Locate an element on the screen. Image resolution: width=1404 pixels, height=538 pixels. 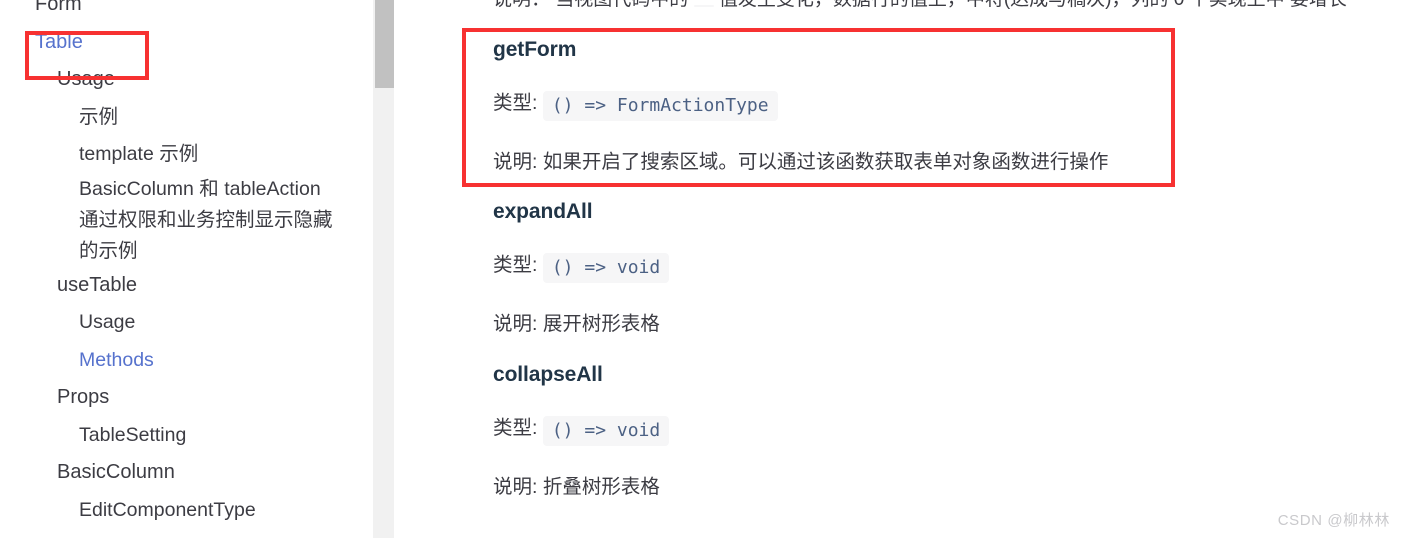
api-type-row-collapseall: 类型: () => void is located at coordinates (893, 429).